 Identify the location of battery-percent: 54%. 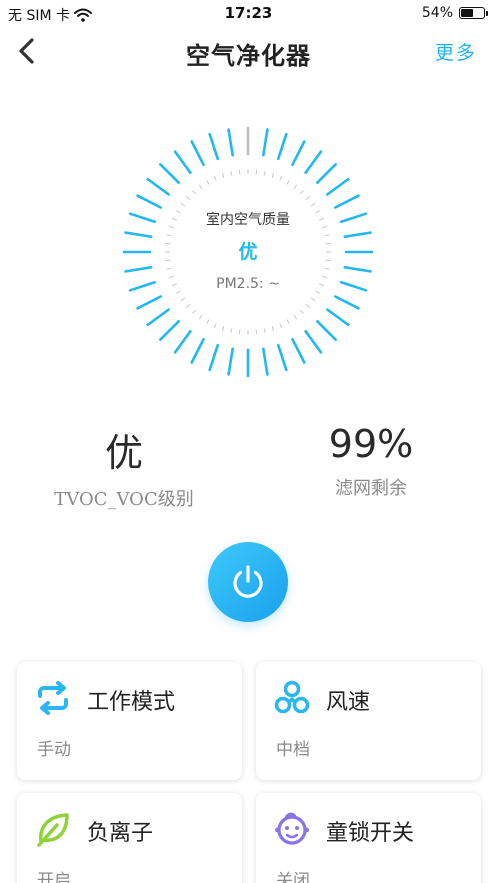
(437, 13).